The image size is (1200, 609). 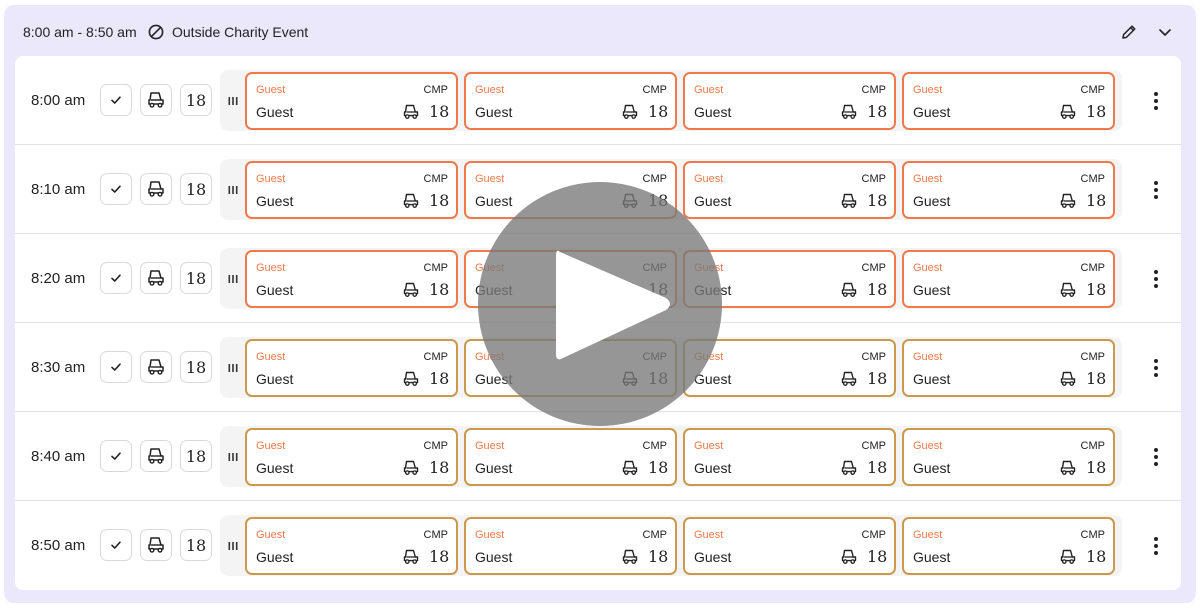 I want to click on chevron-down-icon, so click(x=1165, y=32).